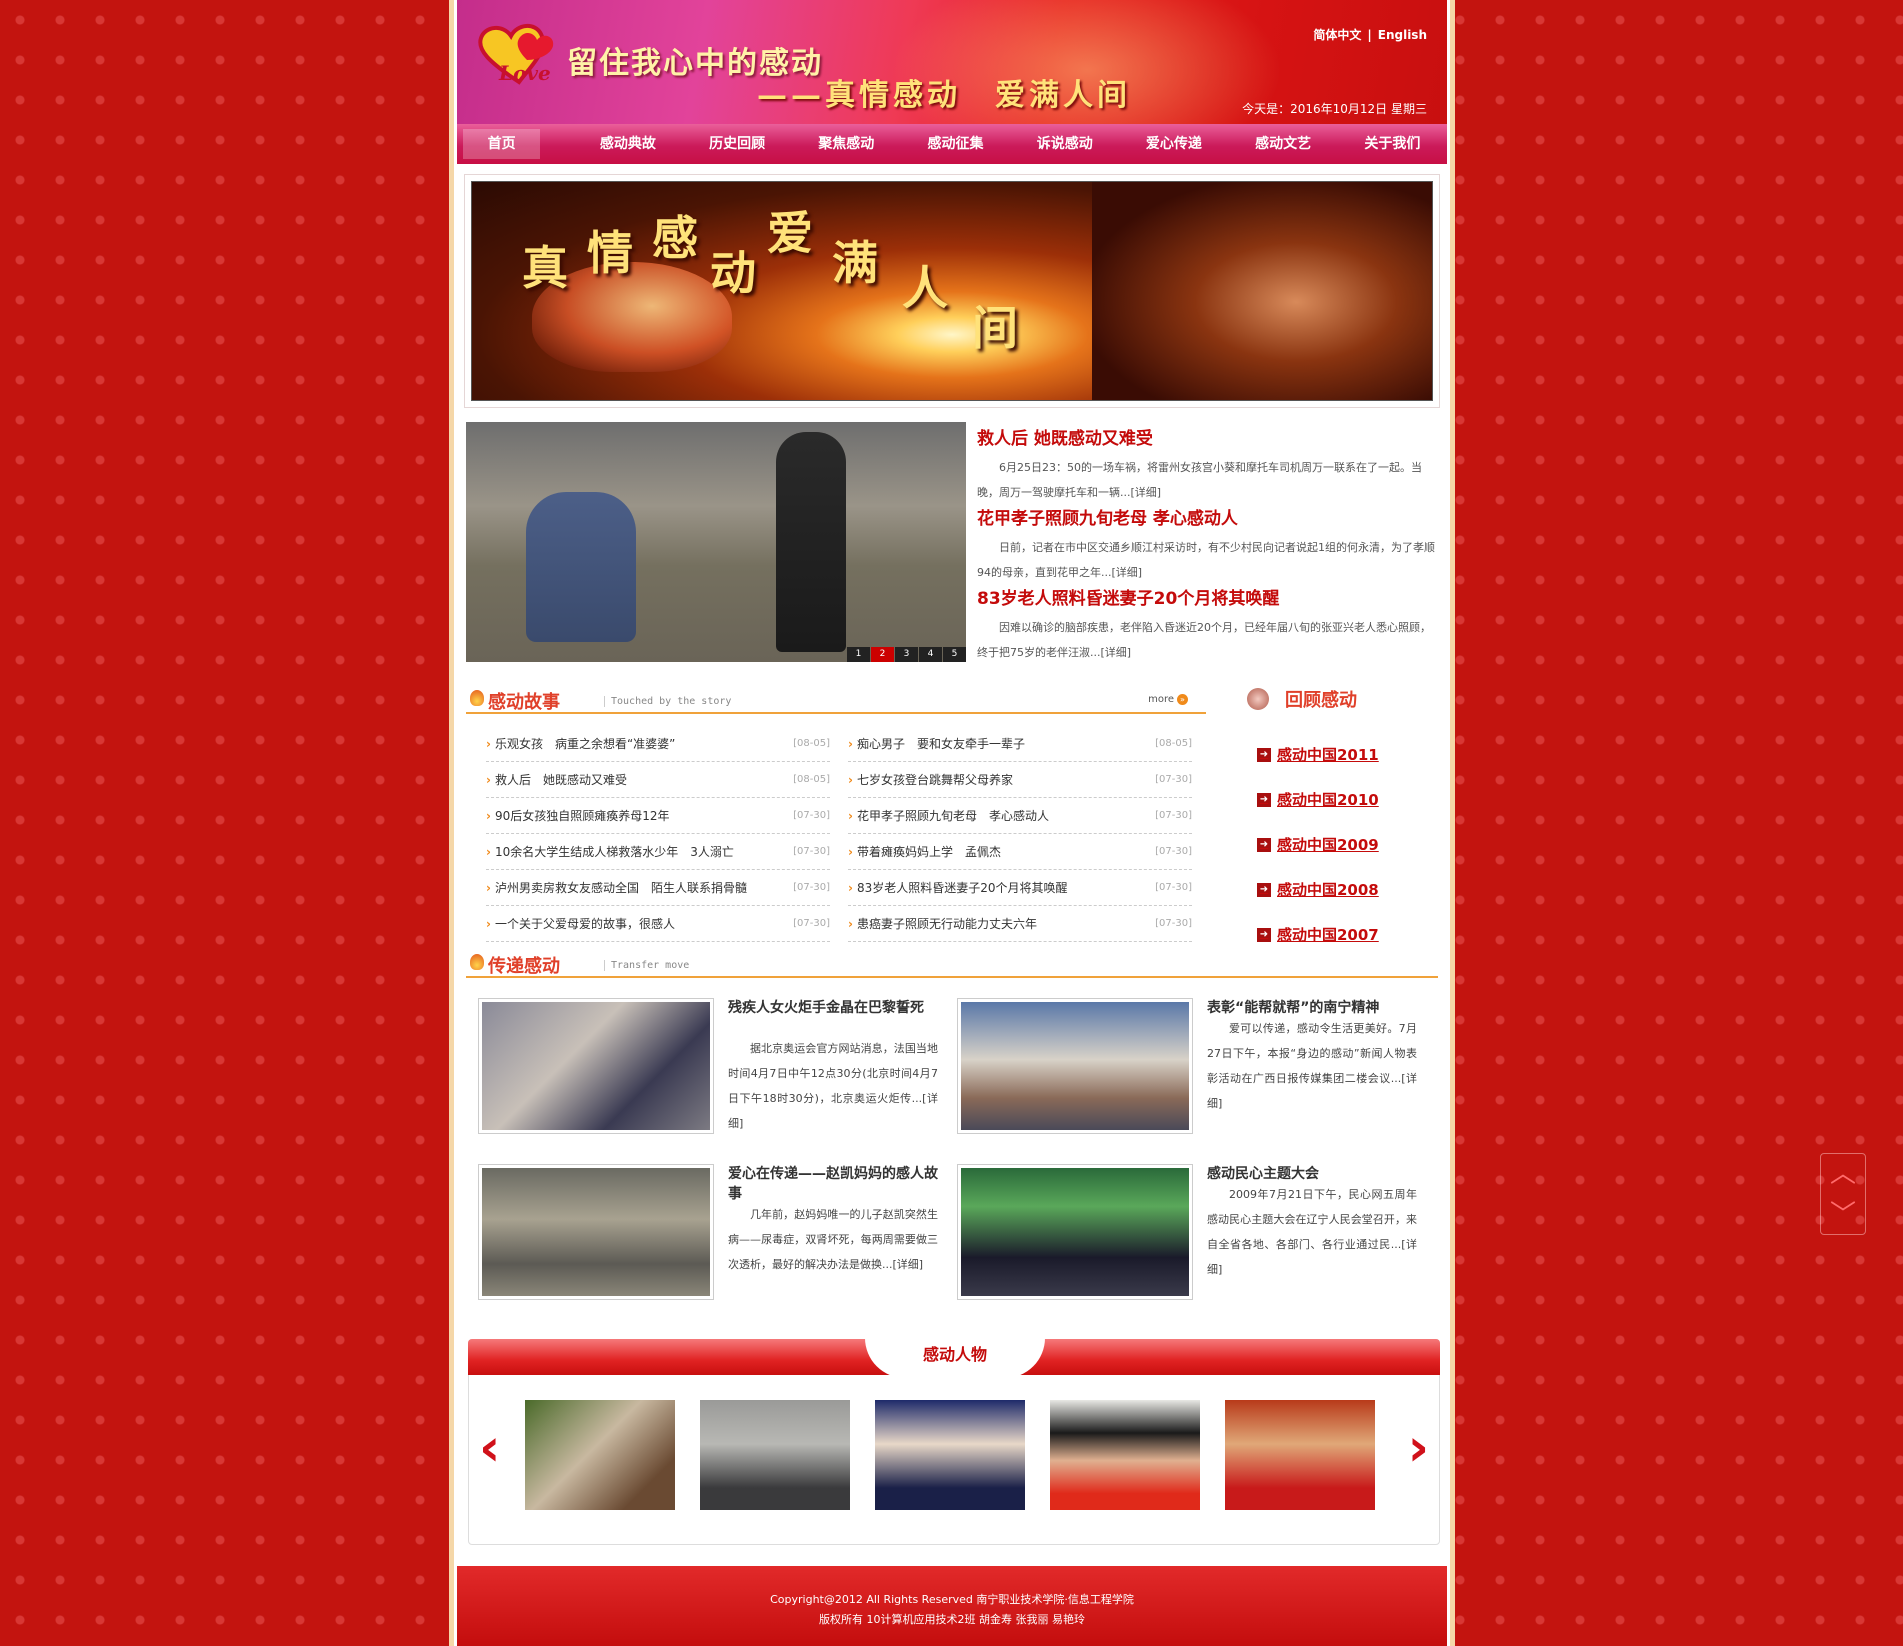  Describe the element at coordinates (1357, 754) in the screenshot. I see `review-link-2011: ➜ 感动中国2011` at that location.